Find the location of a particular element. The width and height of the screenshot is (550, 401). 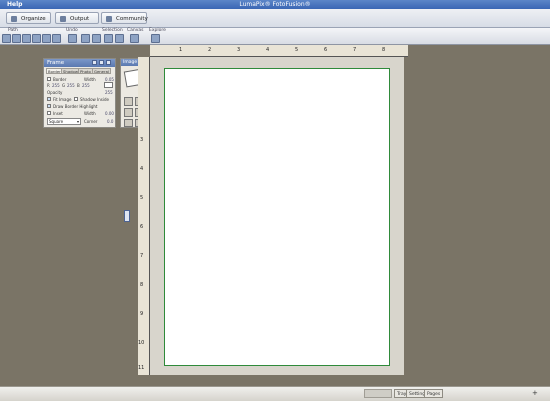

ruler-h-label: 2 is located at coordinates (210, 50).